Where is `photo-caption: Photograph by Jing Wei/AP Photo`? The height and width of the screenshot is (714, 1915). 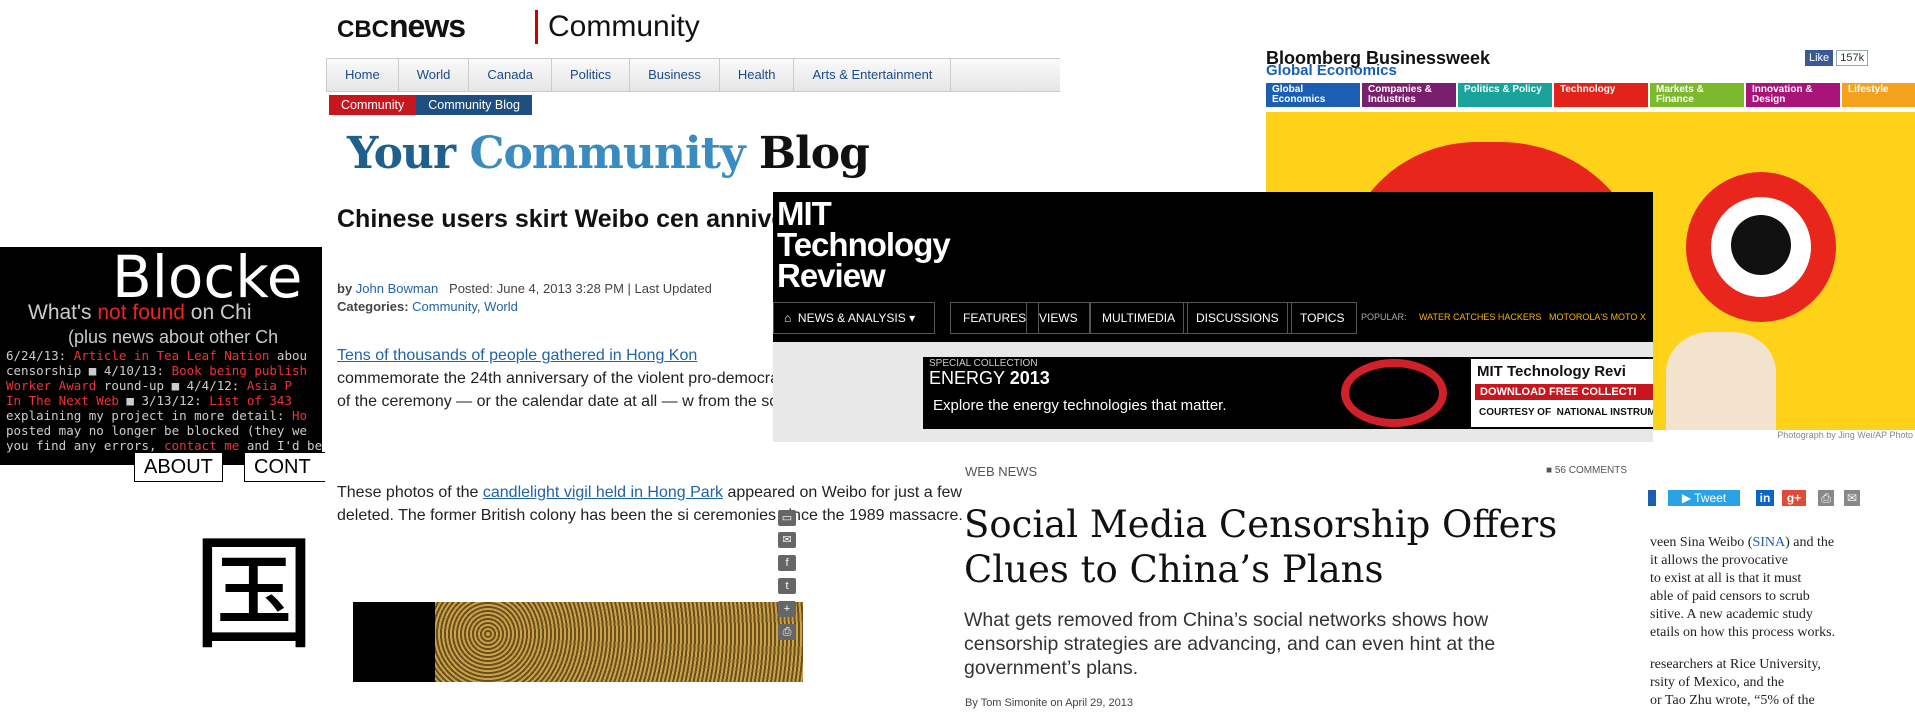 photo-caption: Photograph by Jing Wei/AP Photo is located at coordinates (1845, 435).